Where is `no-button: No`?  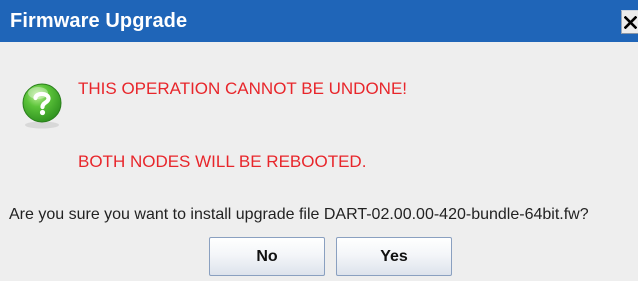 no-button: No is located at coordinates (267, 256).